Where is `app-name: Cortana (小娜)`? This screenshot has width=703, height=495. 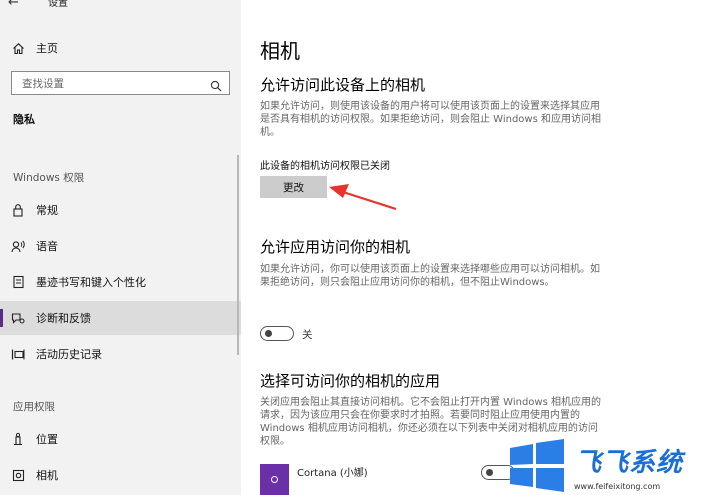
app-name: Cortana (小娜) is located at coordinates (332, 473).